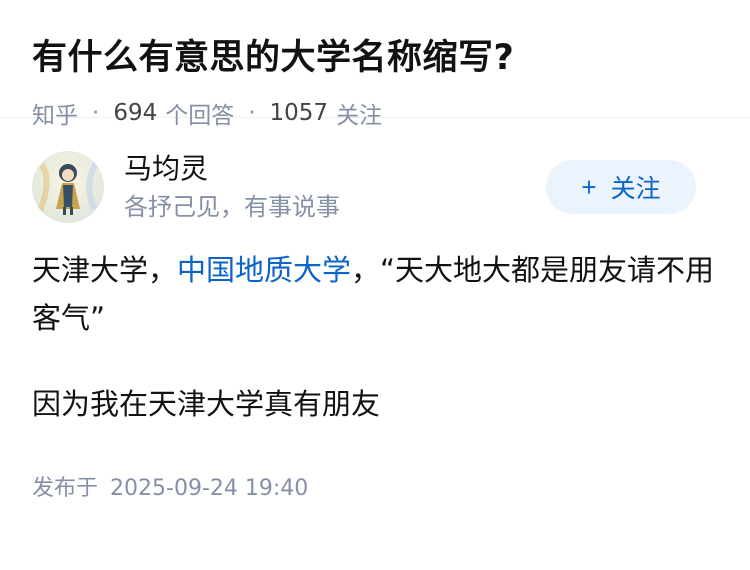  Describe the element at coordinates (232, 207) in the screenshot. I see `author-bio: 各抒己见，有事说事` at that location.